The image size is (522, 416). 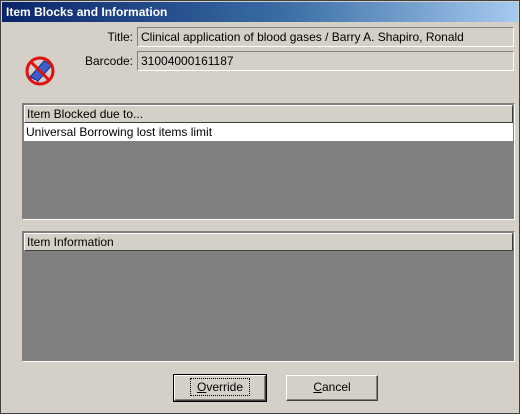 I want to click on override-button: Override, so click(x=220, y=388).